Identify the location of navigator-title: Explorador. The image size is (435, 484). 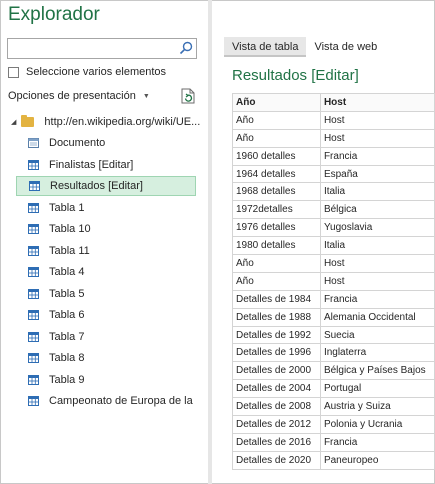
(54, 14).